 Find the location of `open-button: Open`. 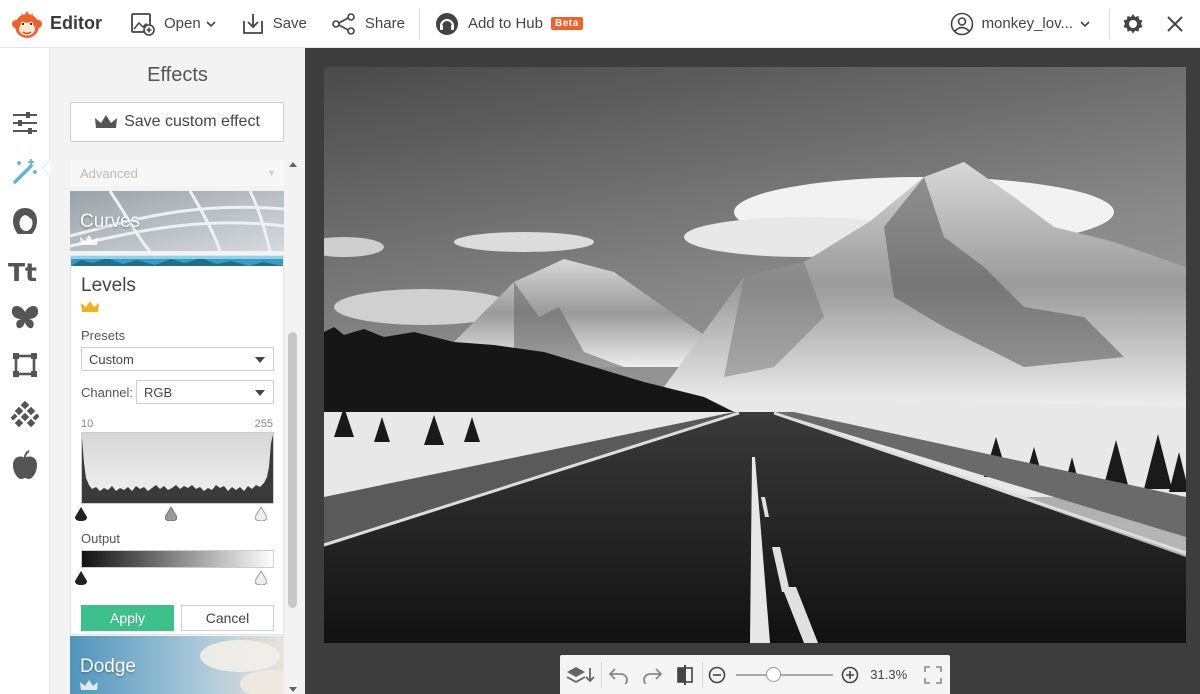

open-button: Open is located at coordinates (173, 24).